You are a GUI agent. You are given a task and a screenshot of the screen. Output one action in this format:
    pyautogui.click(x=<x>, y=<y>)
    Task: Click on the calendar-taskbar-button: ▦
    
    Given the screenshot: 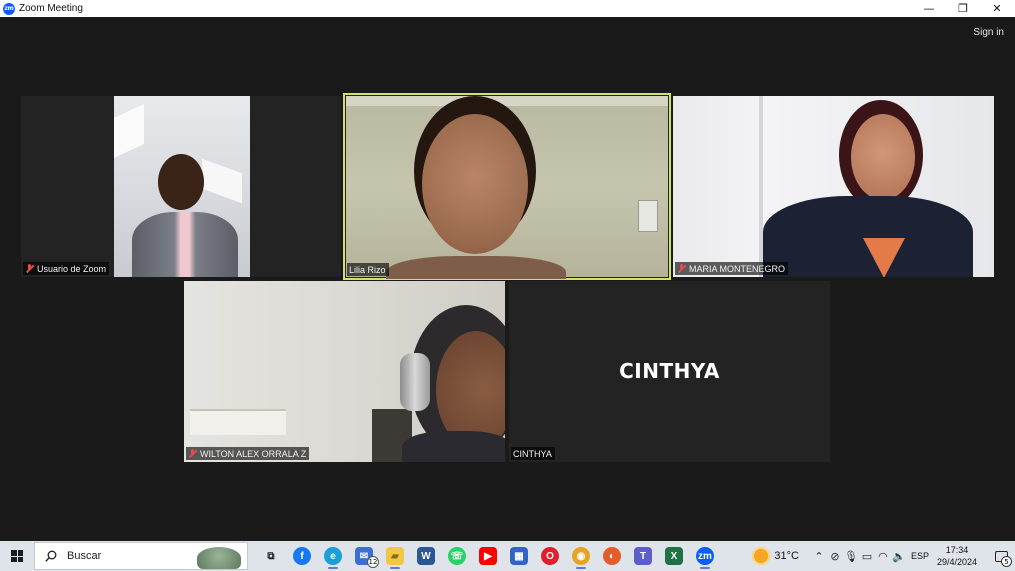 What is the action you would take?
    pyautogui.click(x=519, y=556)
    